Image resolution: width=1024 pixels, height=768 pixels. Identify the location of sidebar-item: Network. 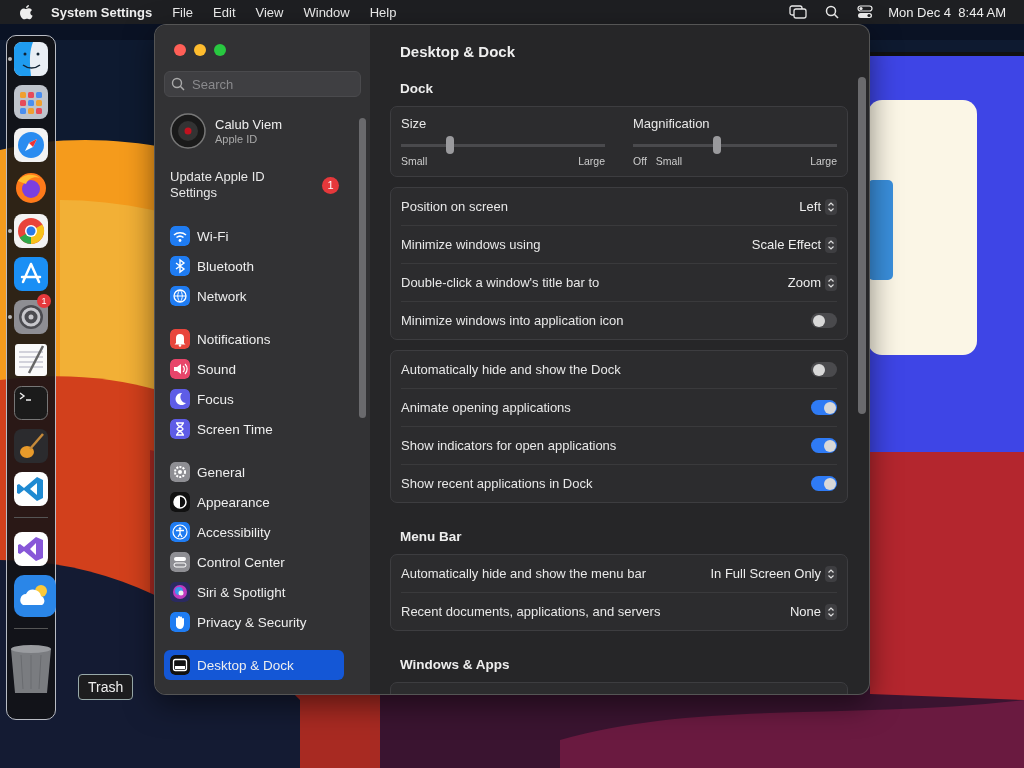
(254, 296).